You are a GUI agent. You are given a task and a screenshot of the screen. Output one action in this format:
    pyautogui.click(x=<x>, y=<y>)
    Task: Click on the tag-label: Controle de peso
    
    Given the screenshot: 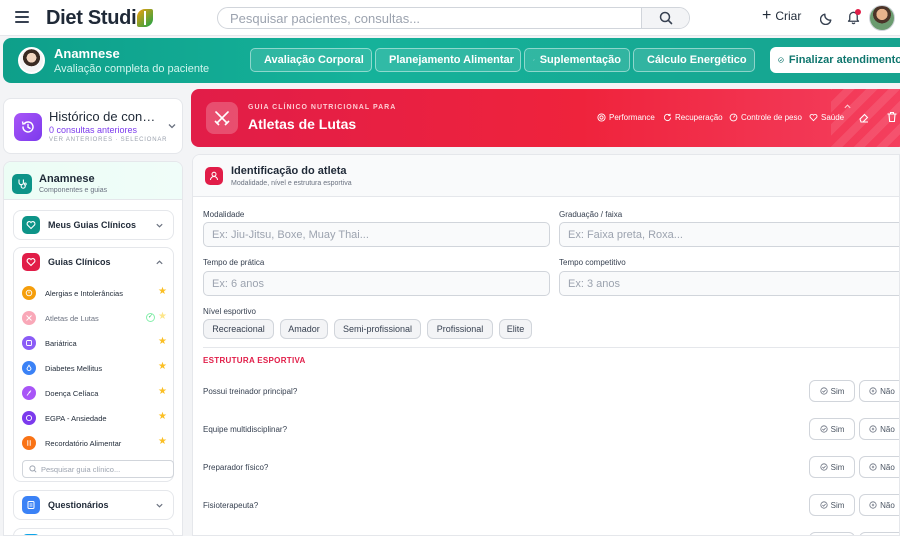 What is the action you would take?
    pyautogui.click(x=771, y=117)
    